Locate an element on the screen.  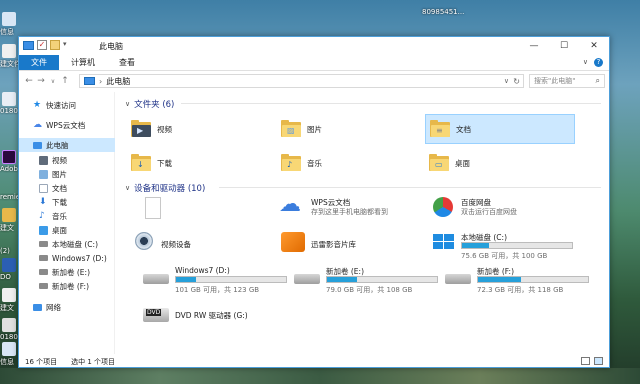
sidebar-item-network: 网络 is located at coordinates (67, 307).